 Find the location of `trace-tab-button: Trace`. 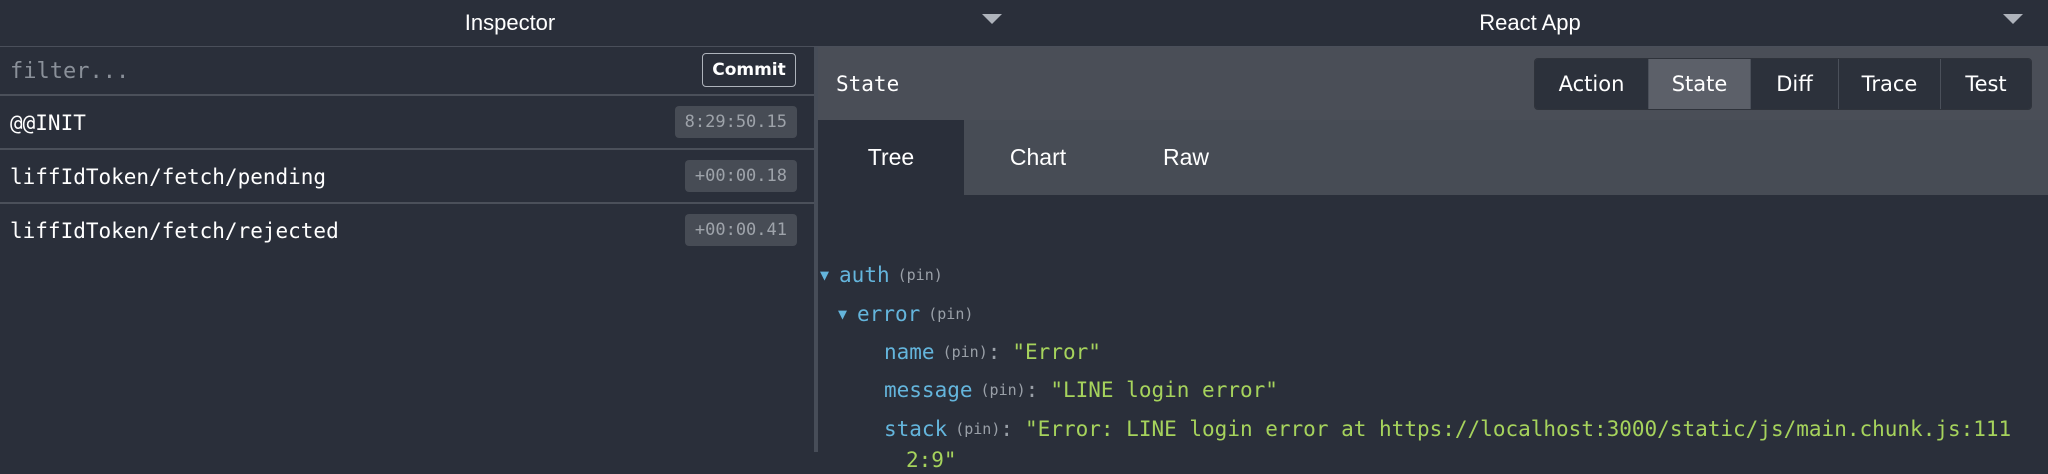

trace-tab-button: Trace is located at coordinates (1890, 84).